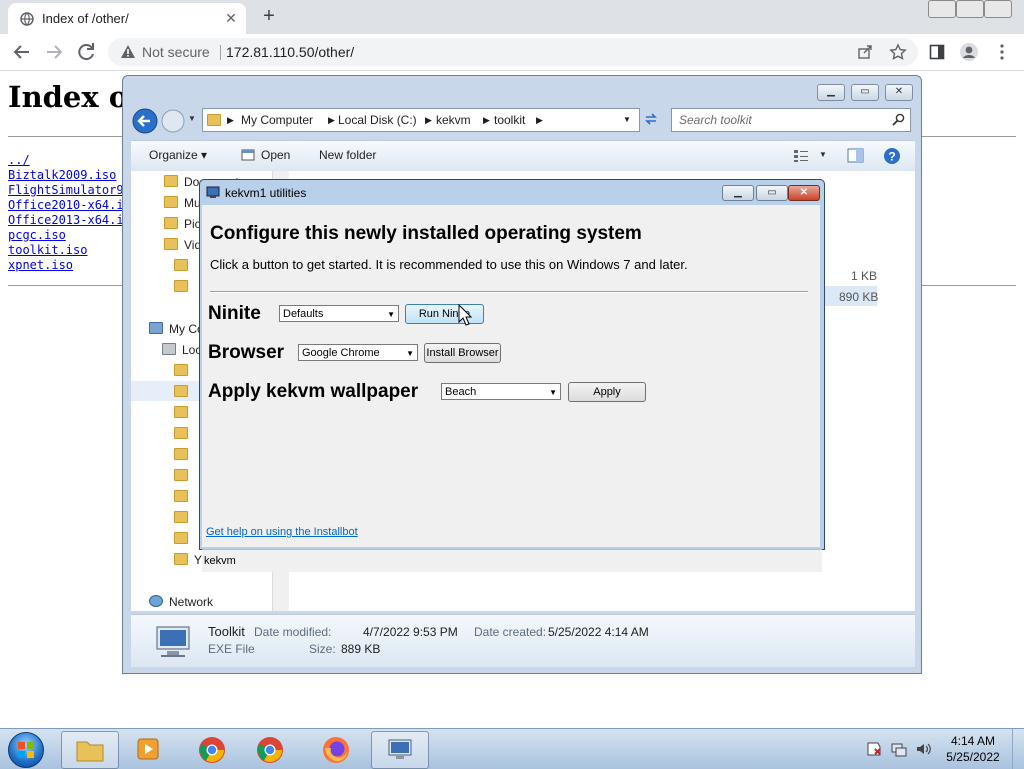 The image size is (1024, 769). I want to click on clock-time: 4:14 AM, so click(973, 741).